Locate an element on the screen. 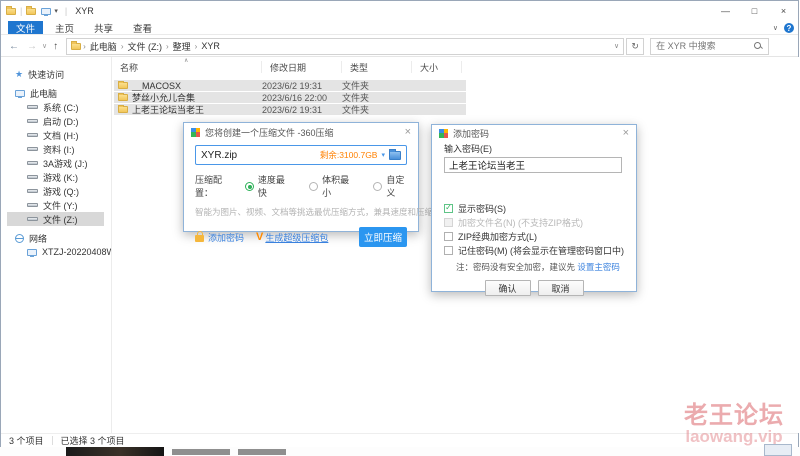 The width and height of the screenshot is (800, 456). sidebar-item-drive-q: 游戏 (Q:) is located at coordinates (55, 191).